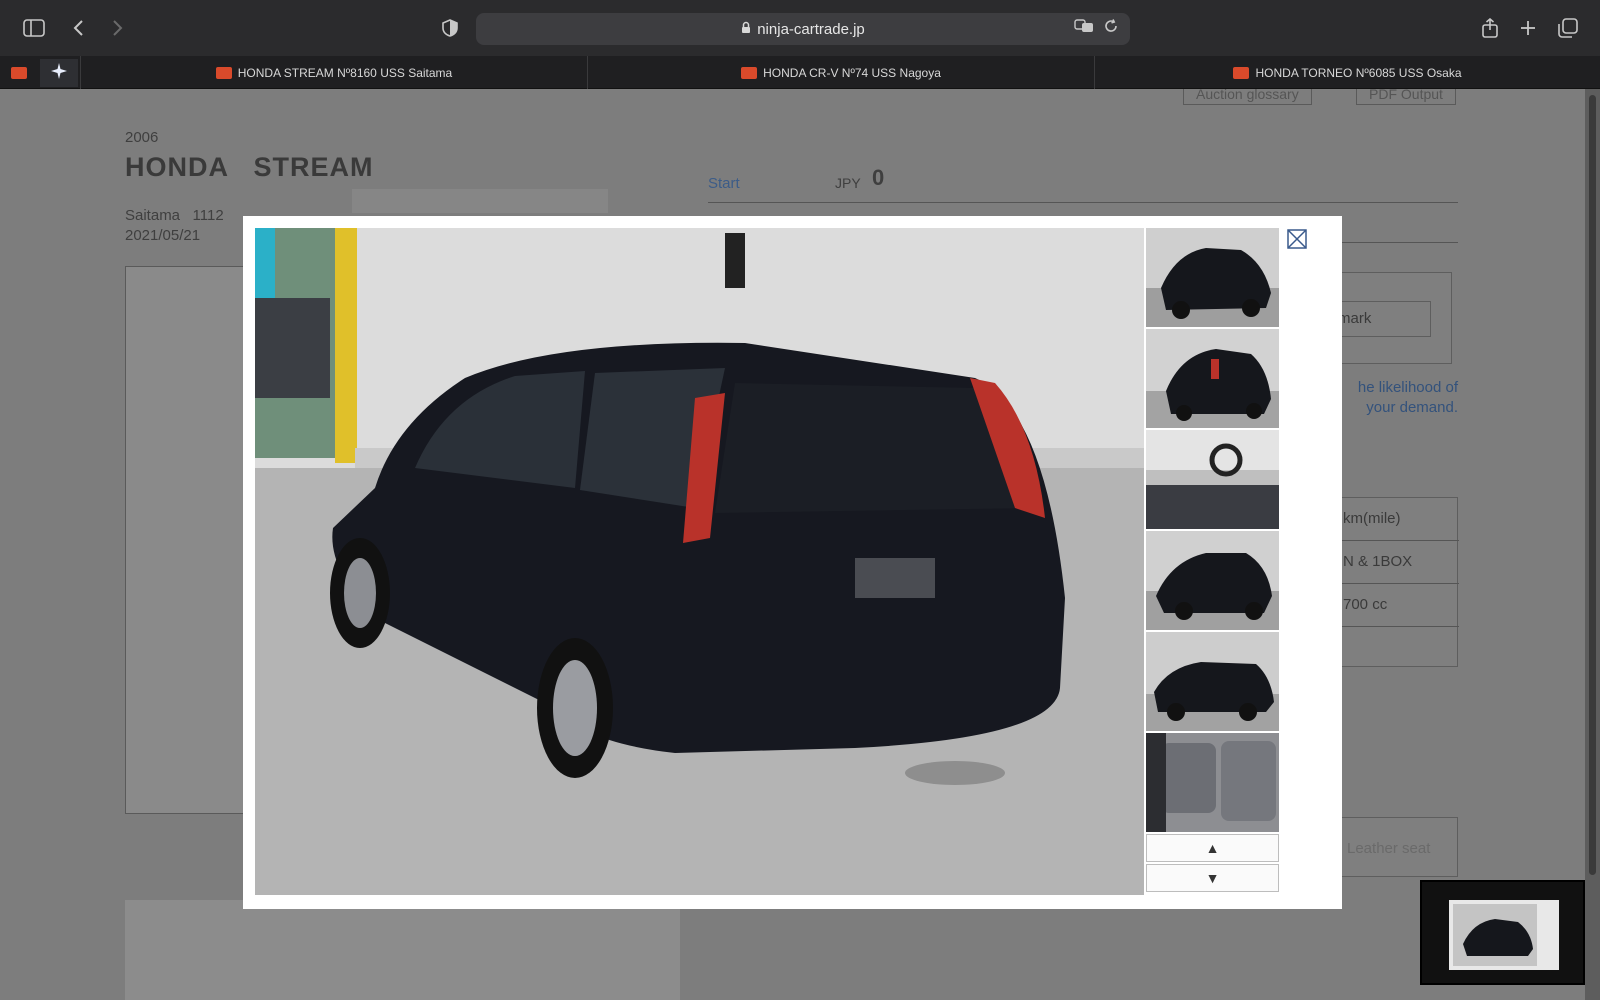 Image resolution: width=1600 pixels, height=1000 pixels. Describe the element at coordinates (1111, 28) in the screenshot. I see `reload-icon` at that location.